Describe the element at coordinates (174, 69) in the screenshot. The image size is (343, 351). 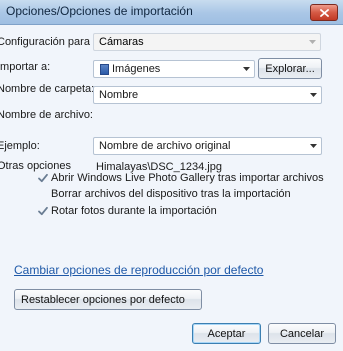
I see `import-destination-select: Imágenes` at that location.